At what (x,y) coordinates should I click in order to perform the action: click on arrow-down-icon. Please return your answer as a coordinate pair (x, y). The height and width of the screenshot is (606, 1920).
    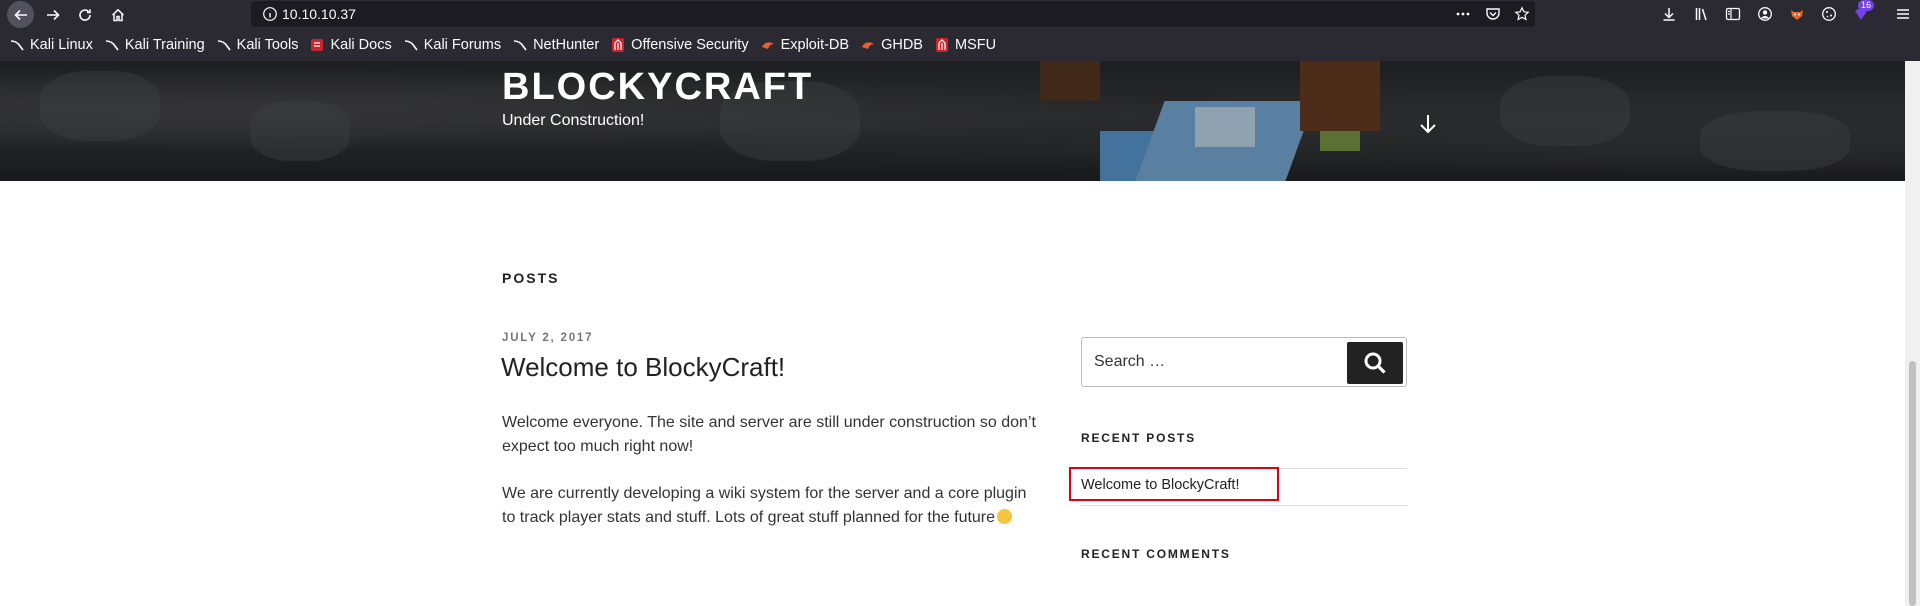
    Looking at the image, I should click on (1428, 124).